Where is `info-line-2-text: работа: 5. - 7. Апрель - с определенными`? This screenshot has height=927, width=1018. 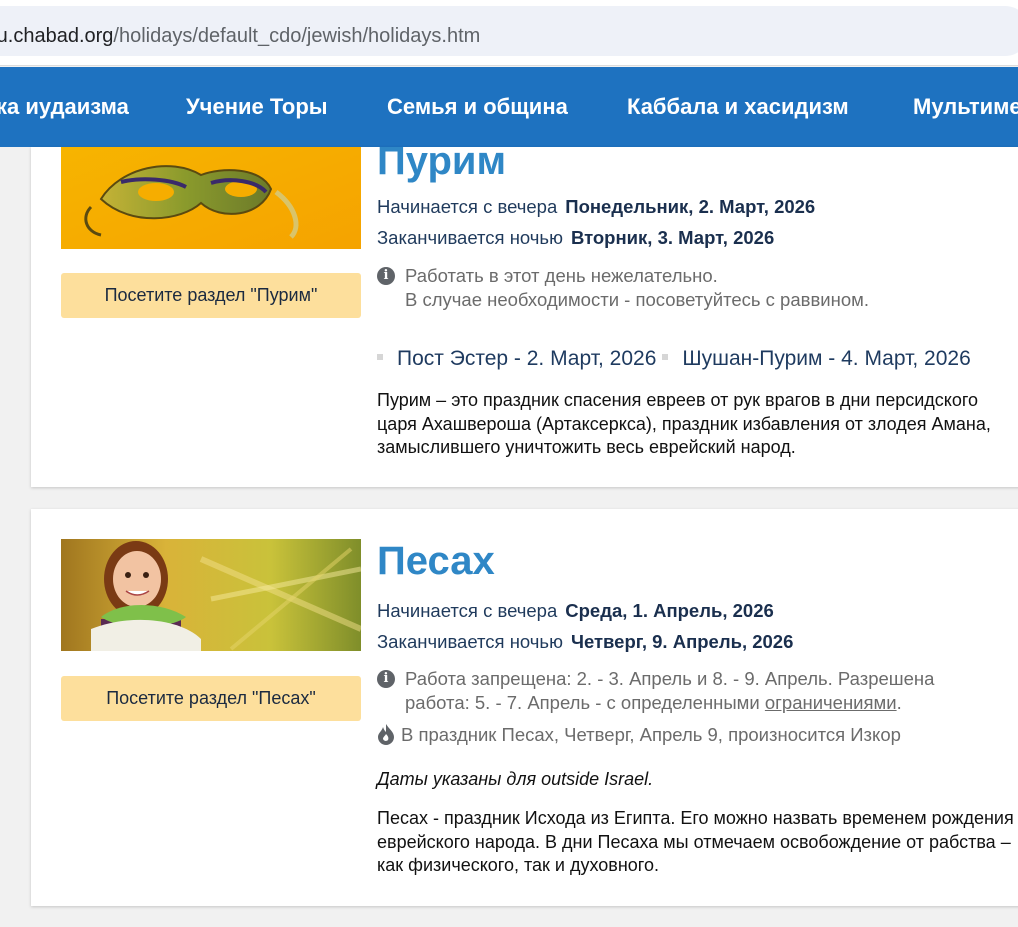 info-line-2-text: работа: 5. - 7. Апрель - с определенными is located at coordinates (585, 702).